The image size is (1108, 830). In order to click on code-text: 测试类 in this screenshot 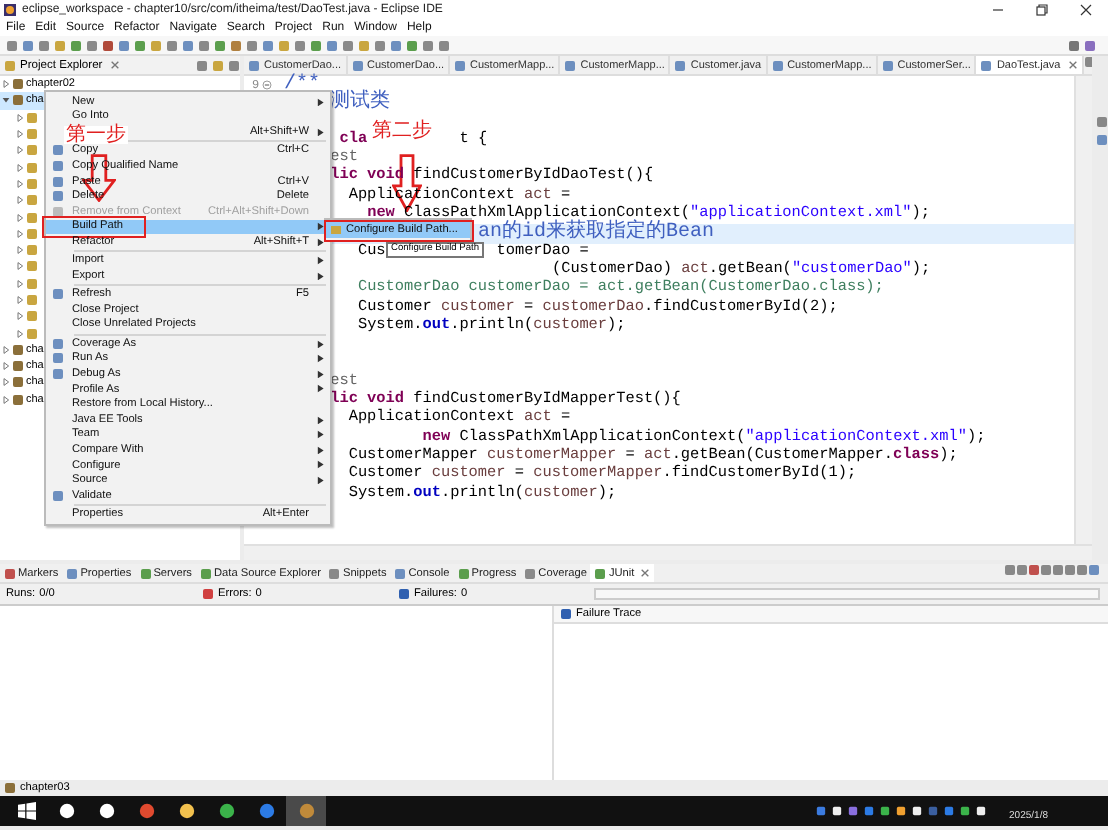, I will do `click(360, 104)`.